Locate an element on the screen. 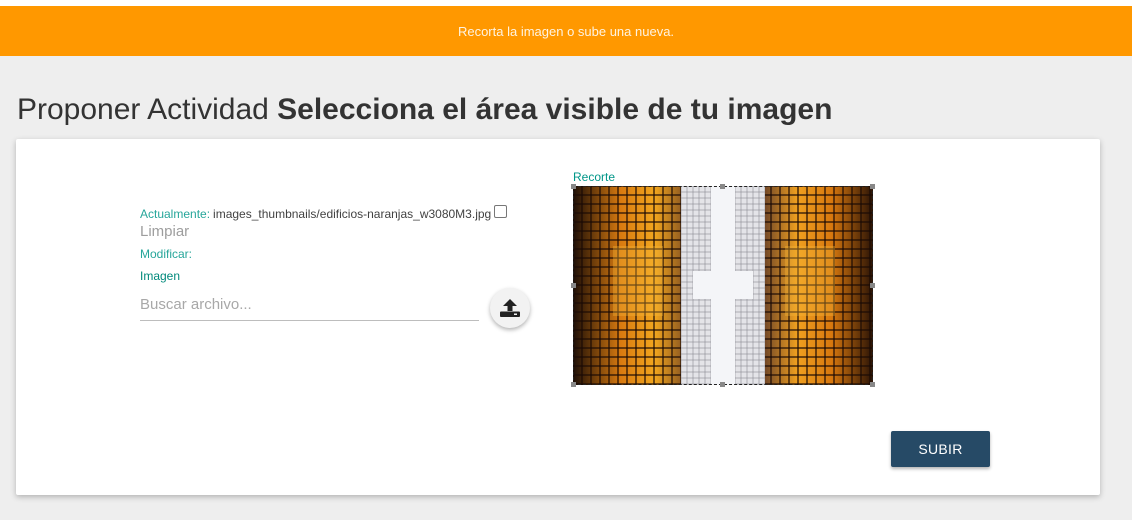  current-label: Actualmente: is located at coordinates (175, 214).